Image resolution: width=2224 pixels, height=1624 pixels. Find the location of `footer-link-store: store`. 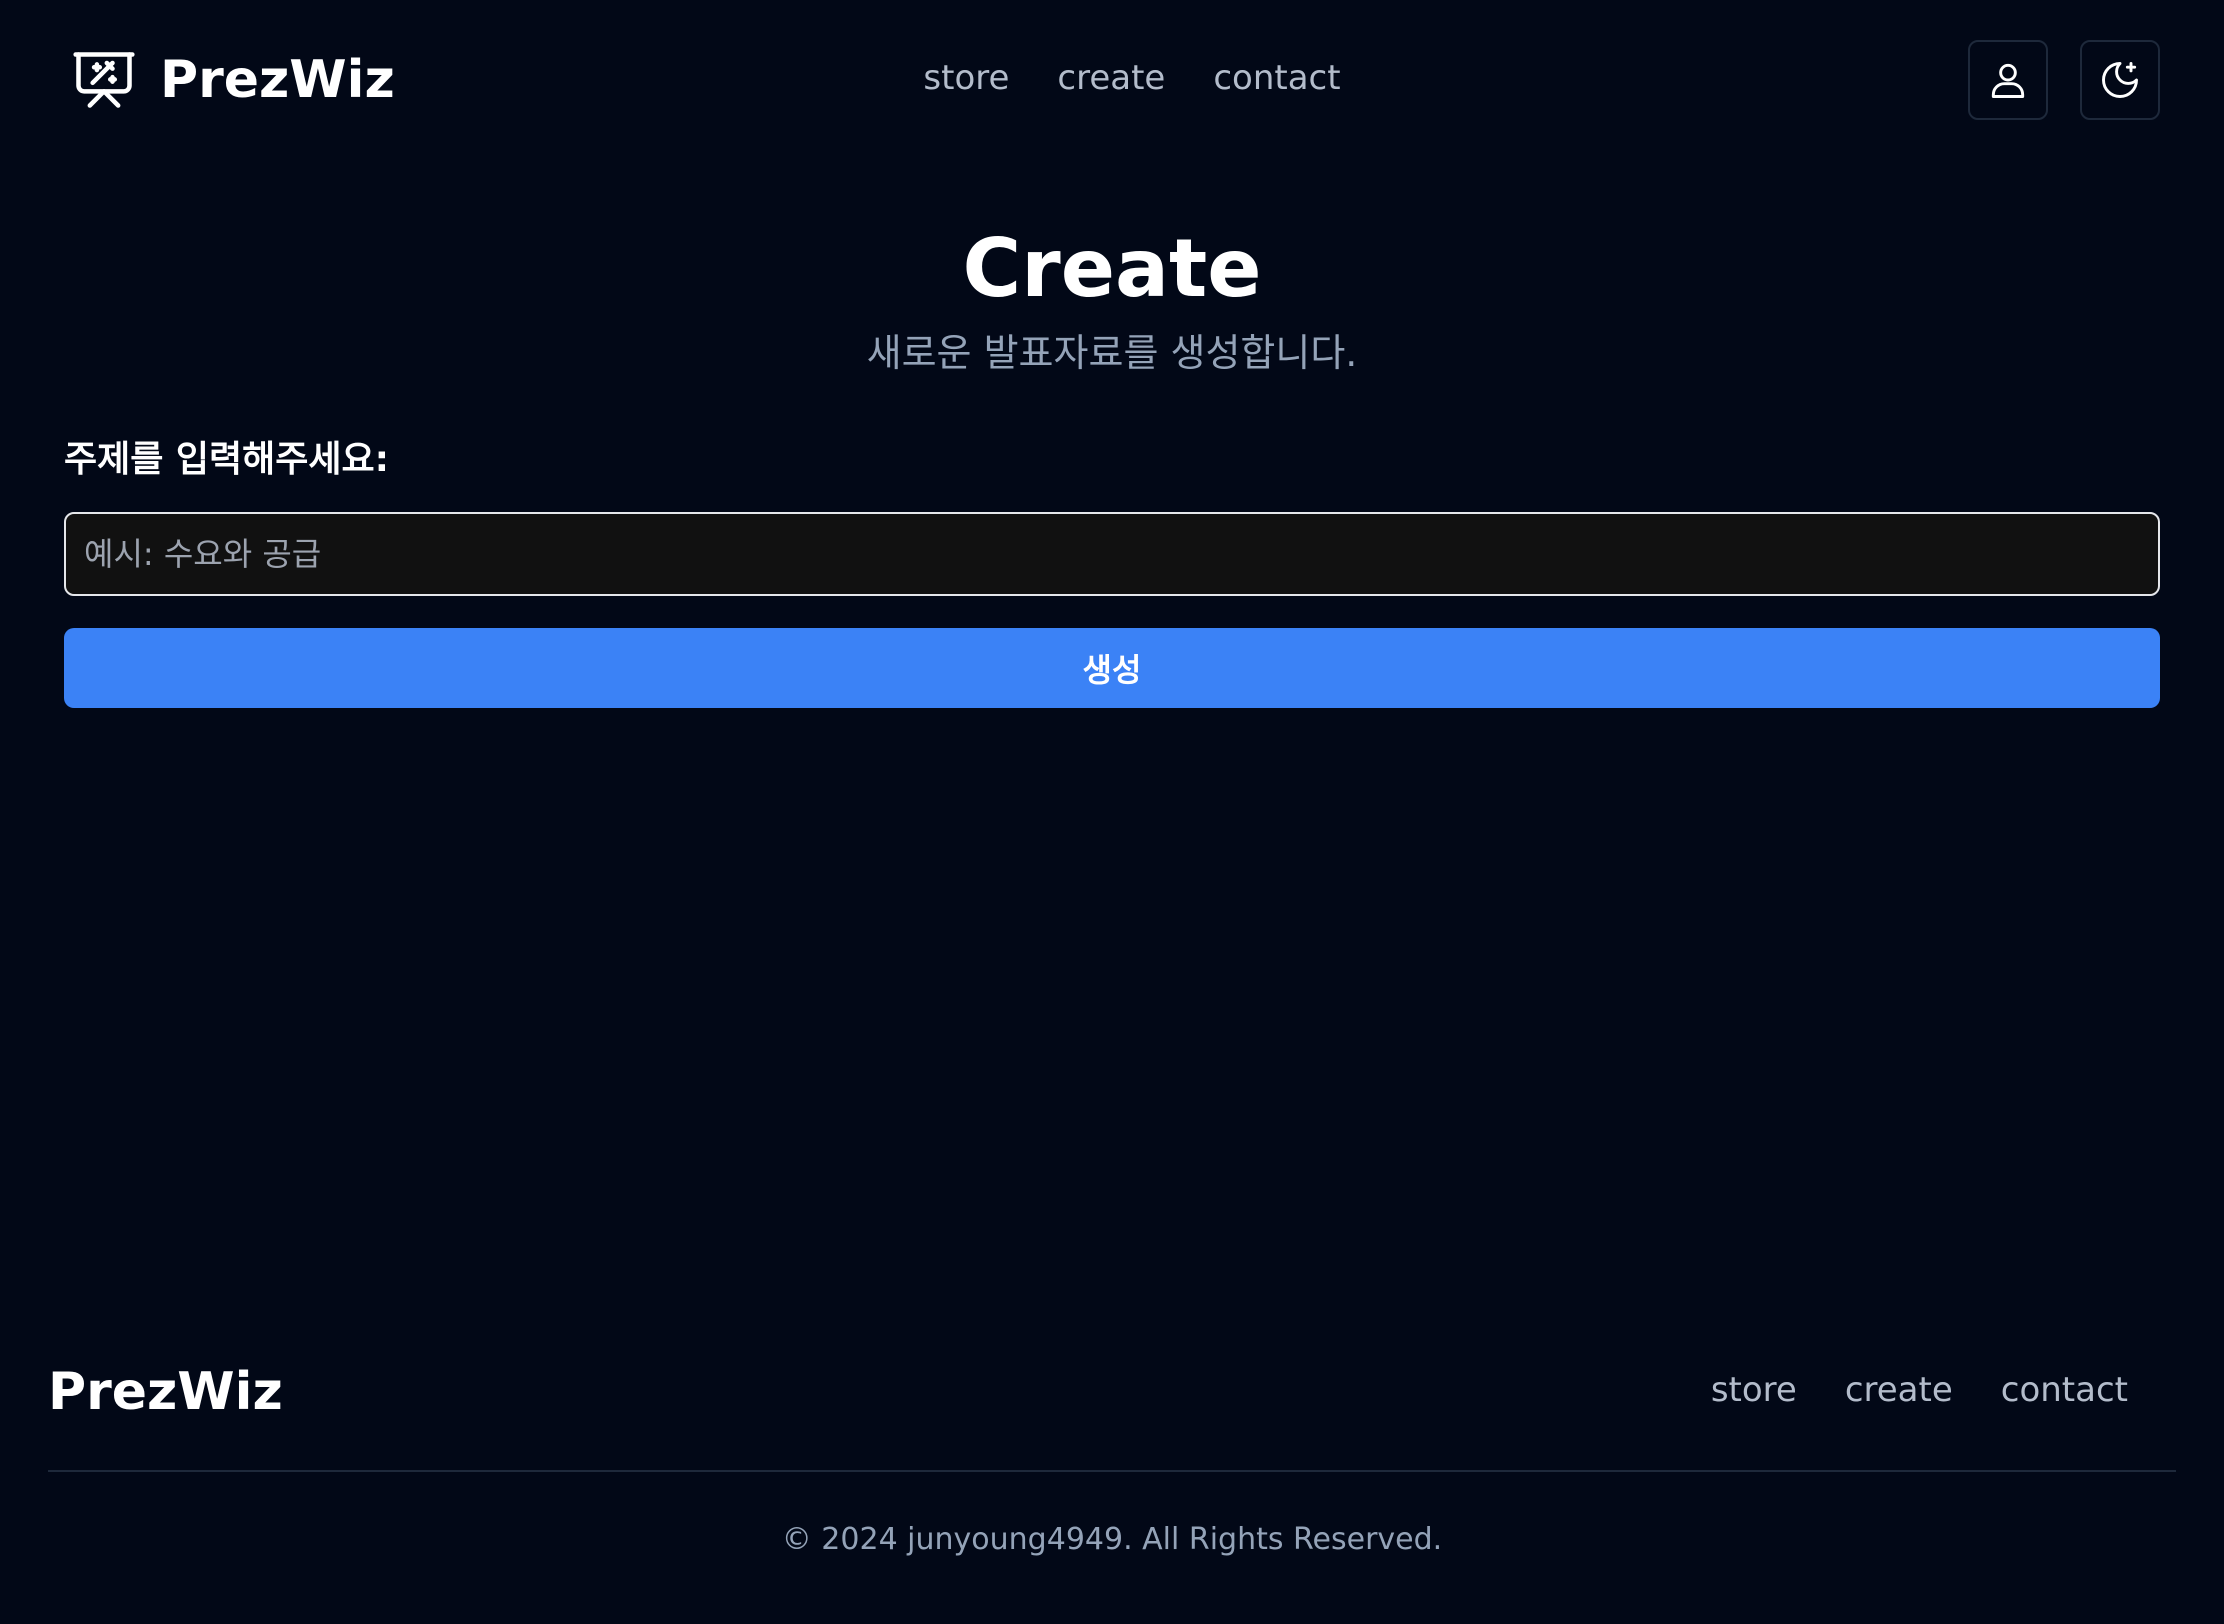

footer-link-store: store is located at coordinates (1754, 1390).